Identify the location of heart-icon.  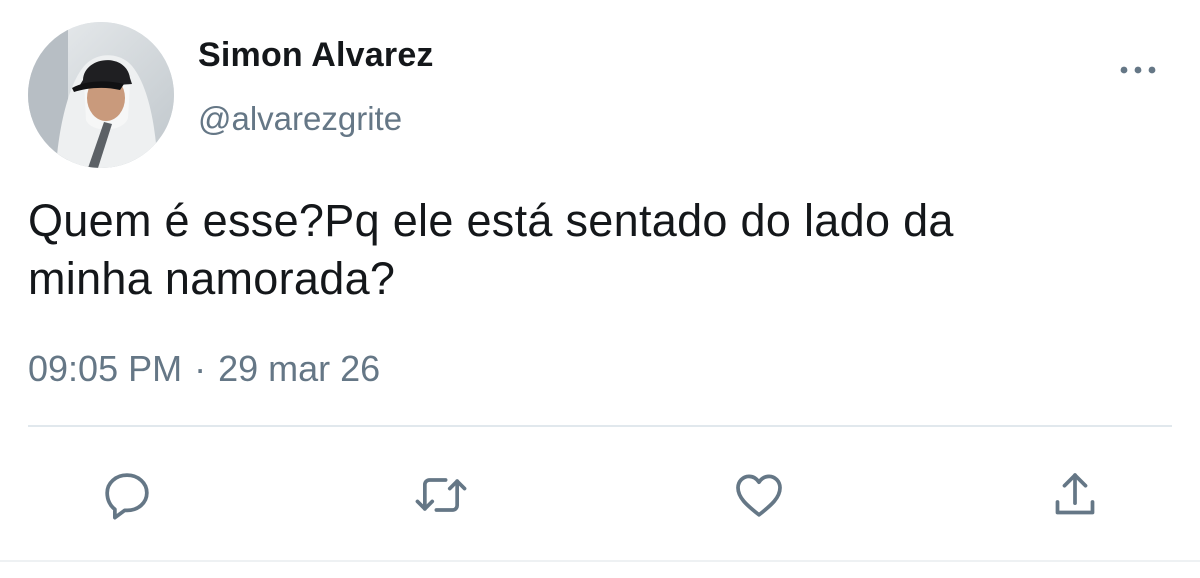
(759, 495).